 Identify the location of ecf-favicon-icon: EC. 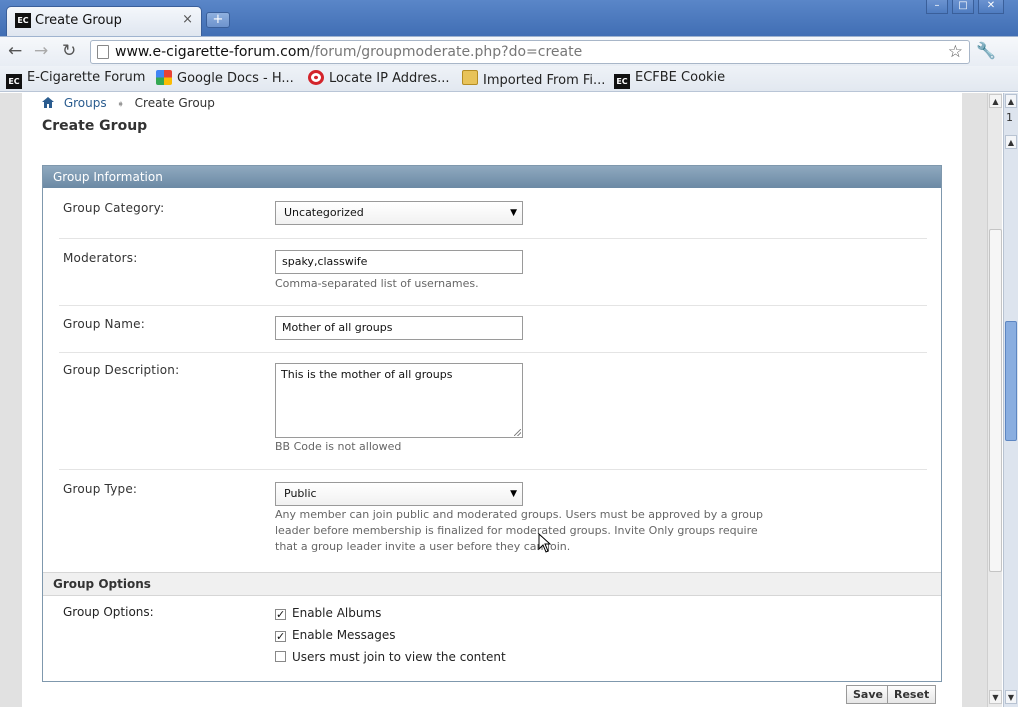
(23, 20).